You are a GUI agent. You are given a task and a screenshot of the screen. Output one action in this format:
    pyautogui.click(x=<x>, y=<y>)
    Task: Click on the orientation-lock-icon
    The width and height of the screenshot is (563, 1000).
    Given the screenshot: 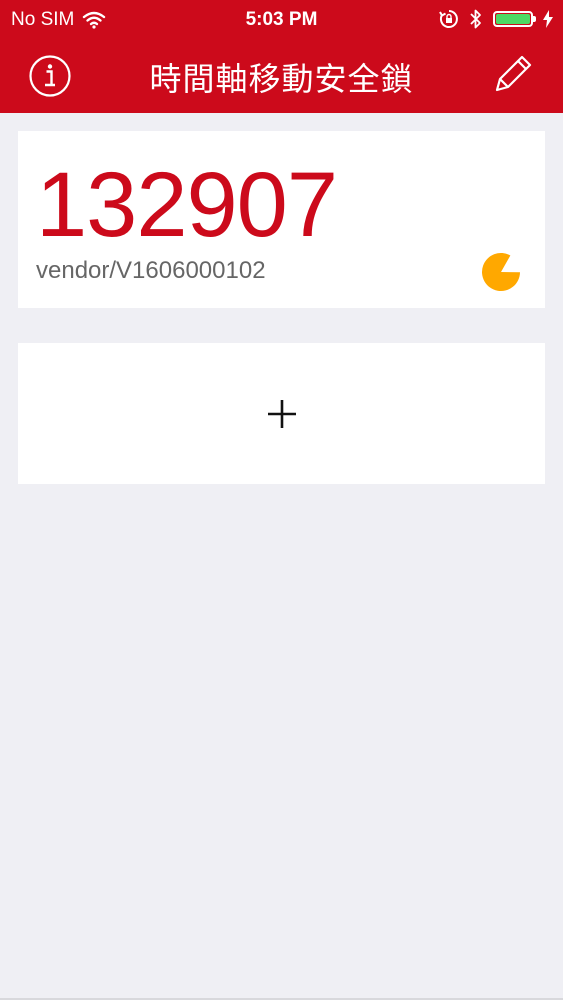 What is the action you would take?
    pyautogui.click(x=448, y=19)
    